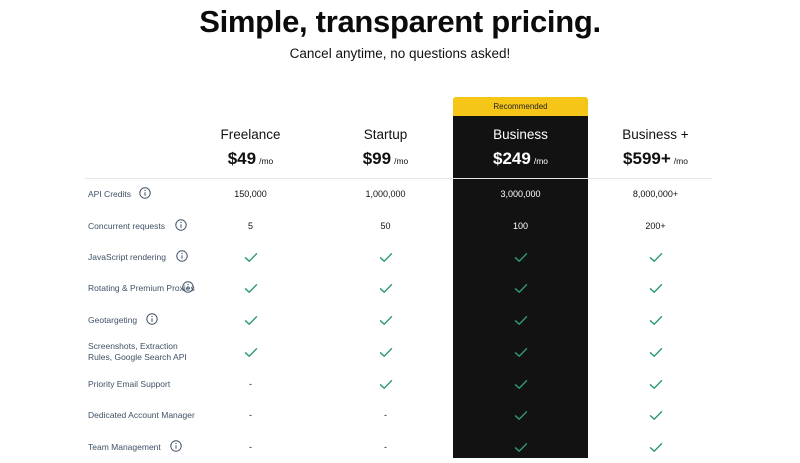 This screenshot has width=800, height=463. I want to click on plan-cell-startup: 1,000,000, so click(385, 194).